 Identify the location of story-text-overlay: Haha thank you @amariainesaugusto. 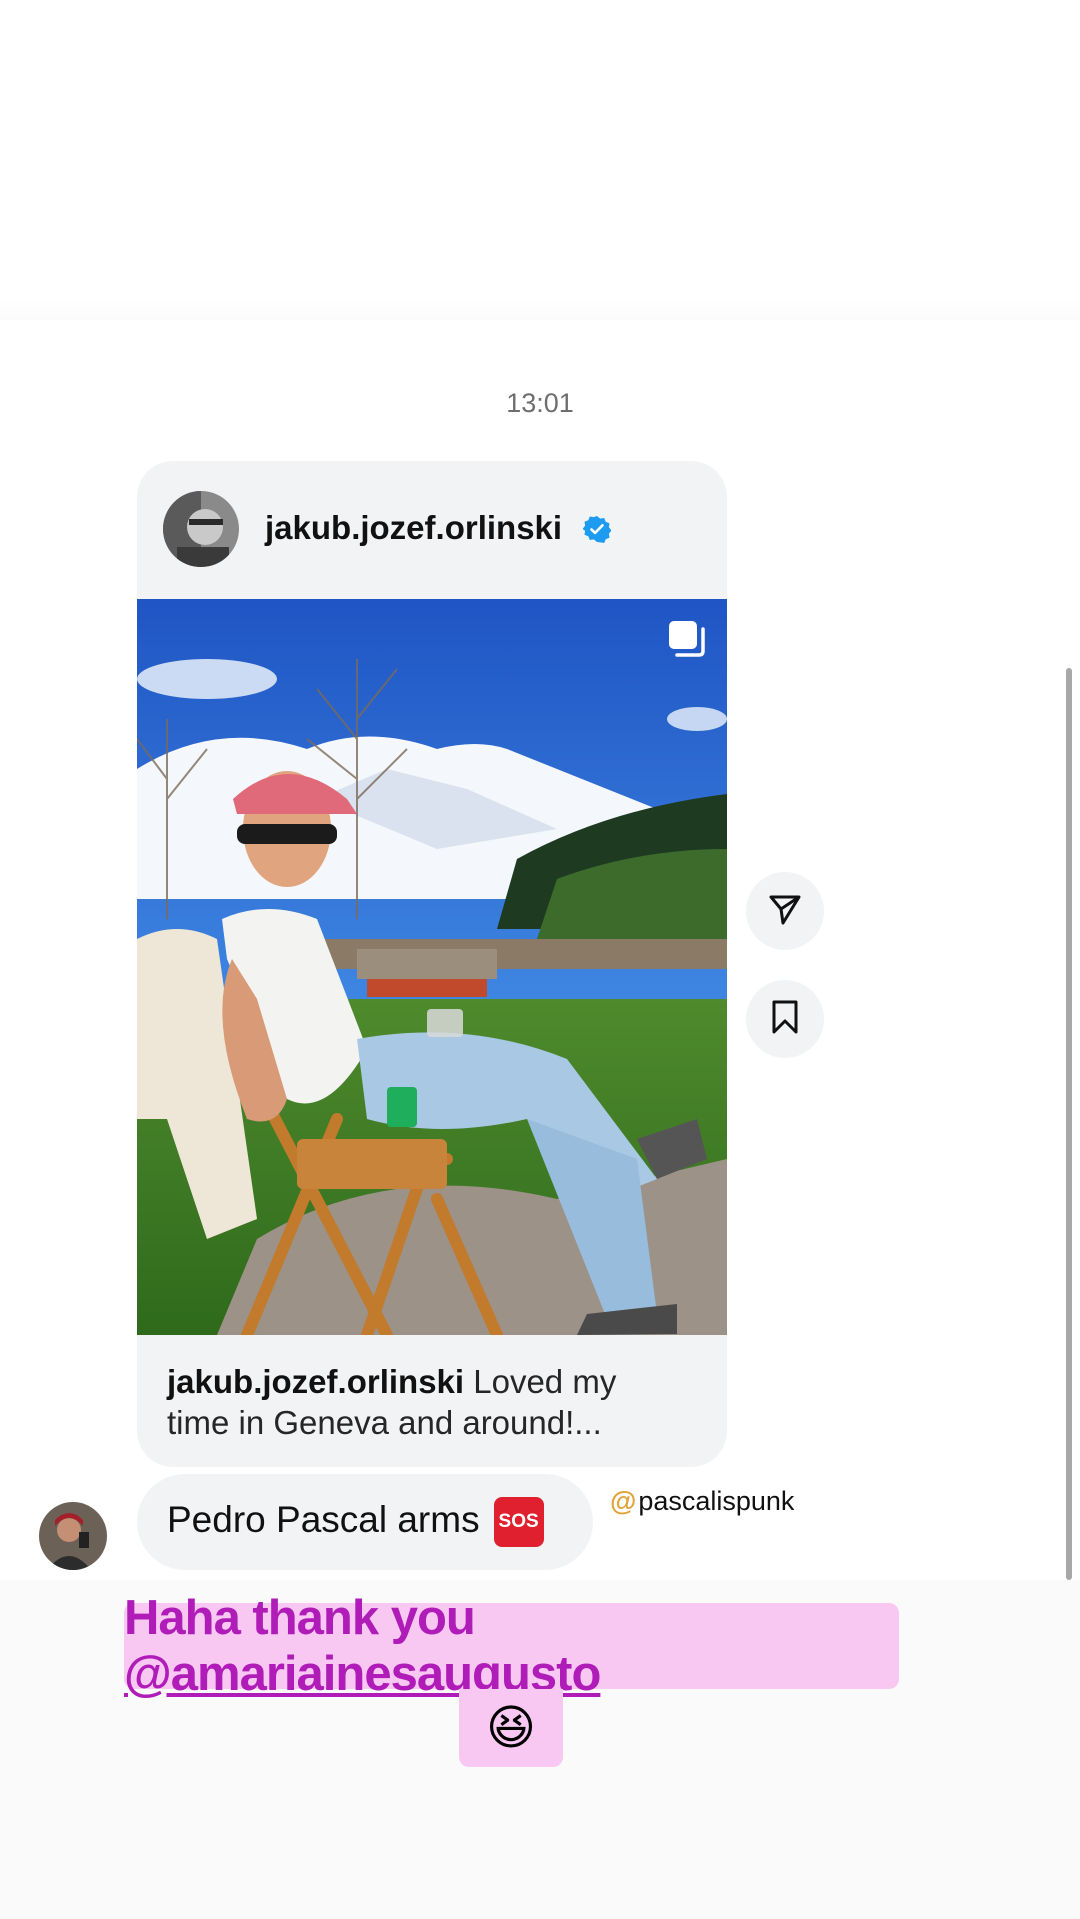
(511, 1646).